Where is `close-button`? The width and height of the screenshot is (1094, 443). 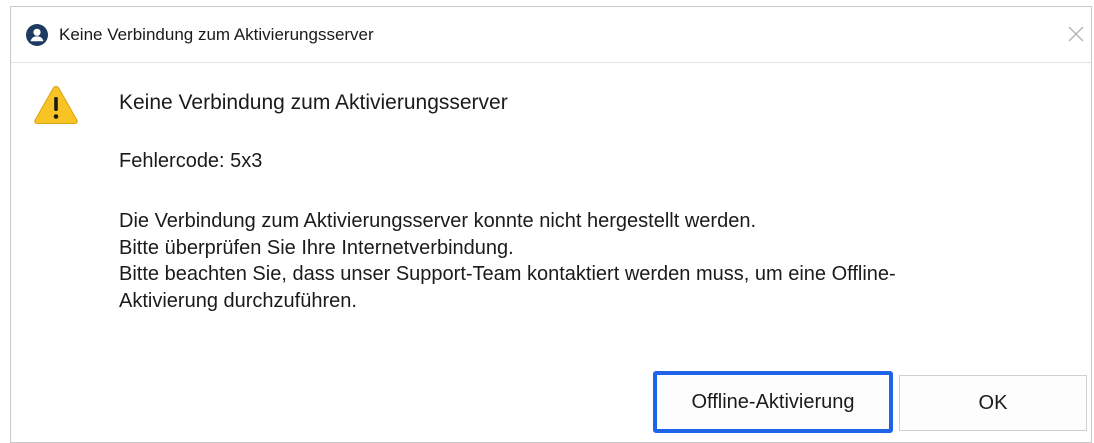 close-button is located at coordinates (1076, 34).